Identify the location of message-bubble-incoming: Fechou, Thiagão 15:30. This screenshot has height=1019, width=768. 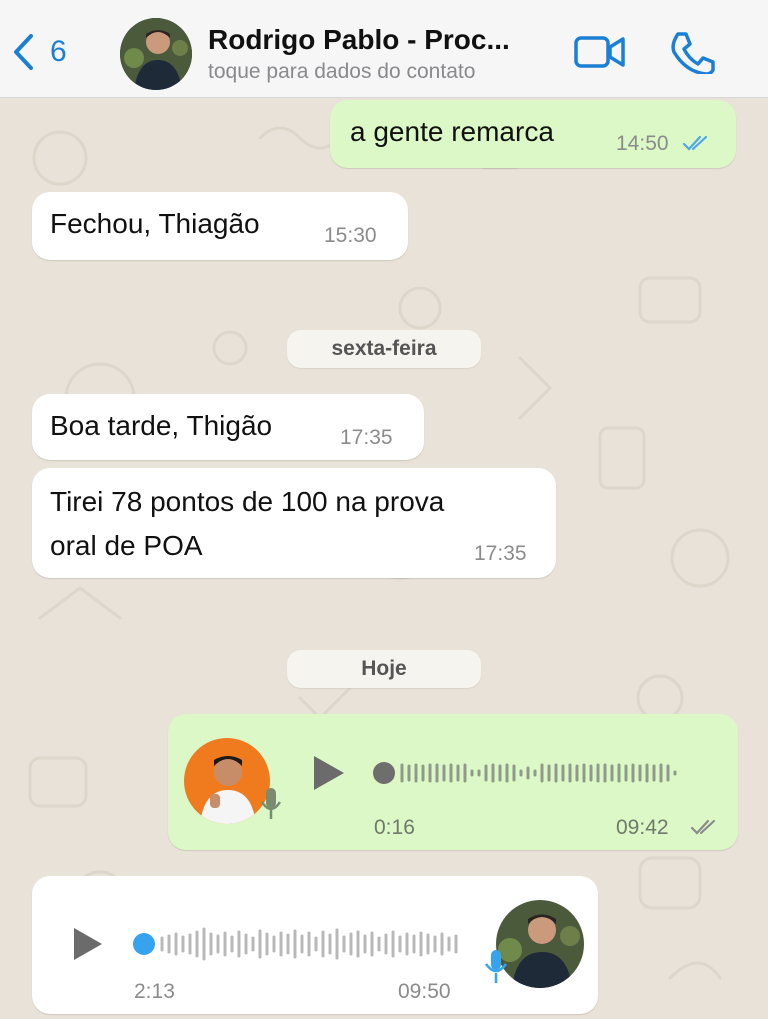
(220, 226).